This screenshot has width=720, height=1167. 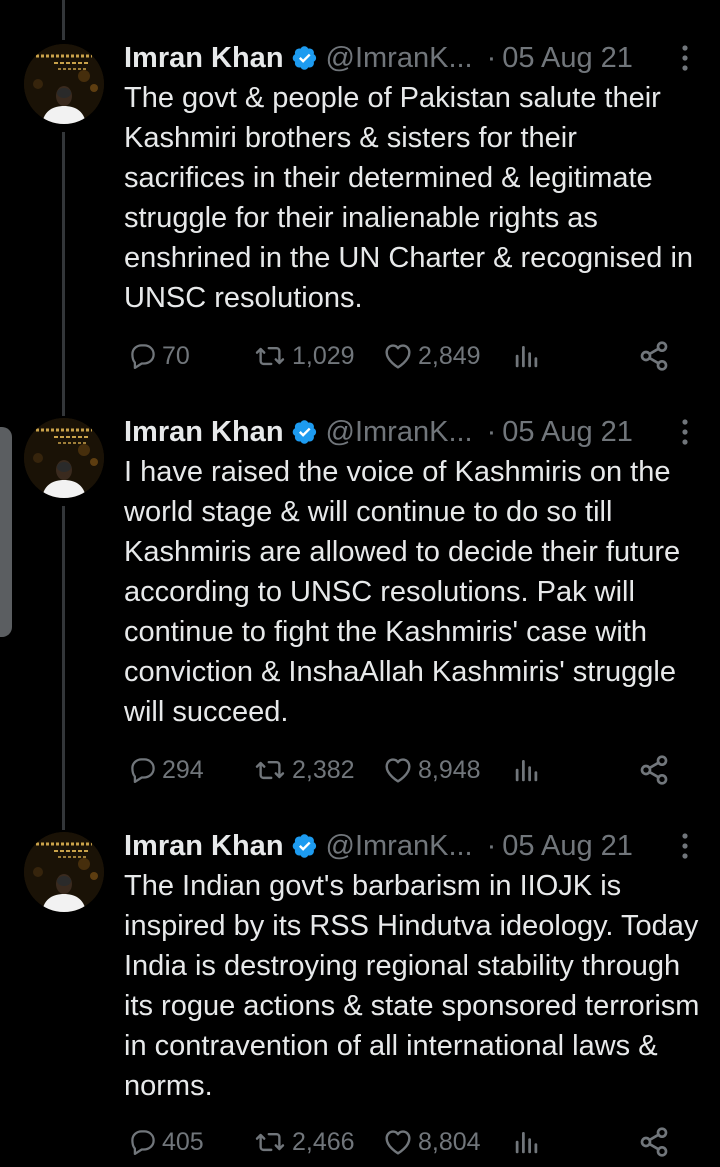 I want to click on retweet-button: 2,466, so click(x=303, y=1142).